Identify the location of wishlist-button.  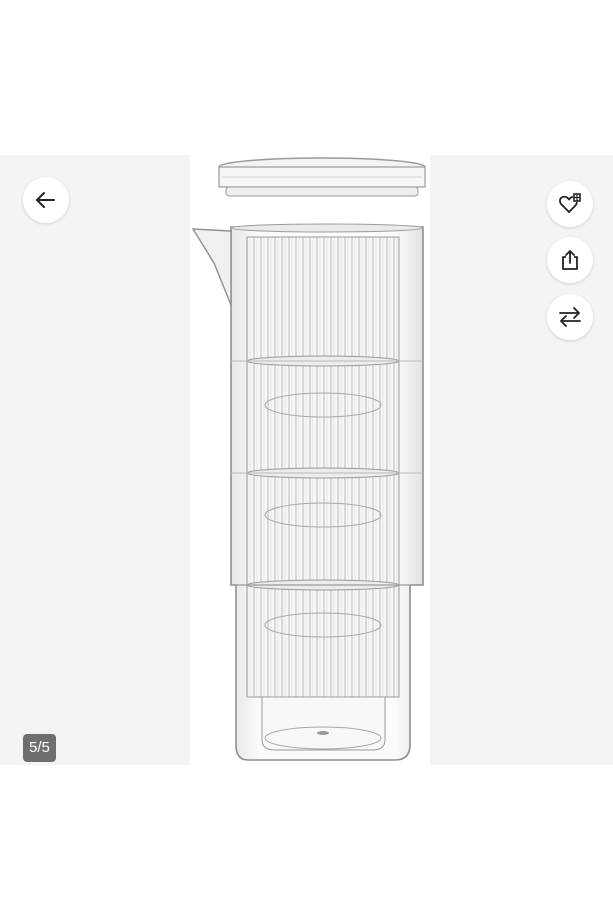
(570, 204).